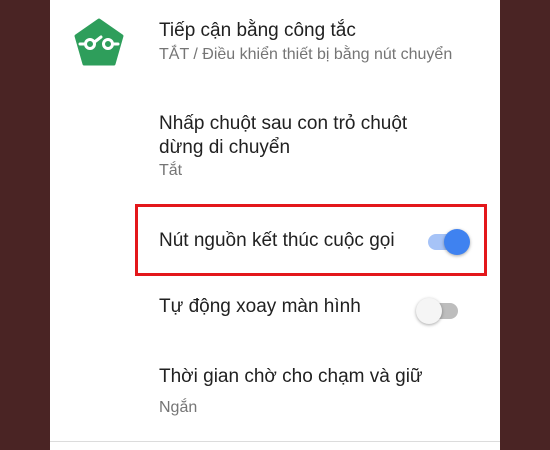 The height and width of the screenshot is (450, 550). Describe the element at coordinates (275, 391) in the screenshot. I see `touch-hold-delay-row: Thời gian chờ cho chạm và giữ Ngắn` at that location.